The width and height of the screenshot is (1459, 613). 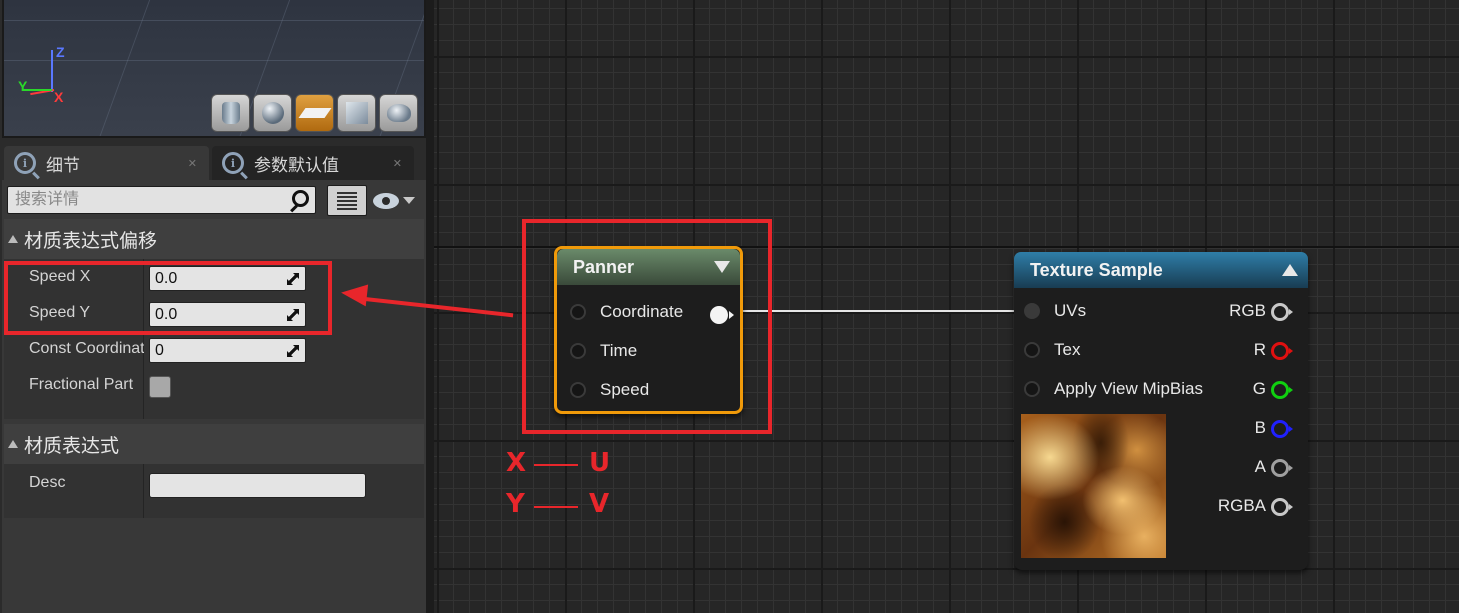 I want to click on chevron-down-icon, so click(x=409, y=200).